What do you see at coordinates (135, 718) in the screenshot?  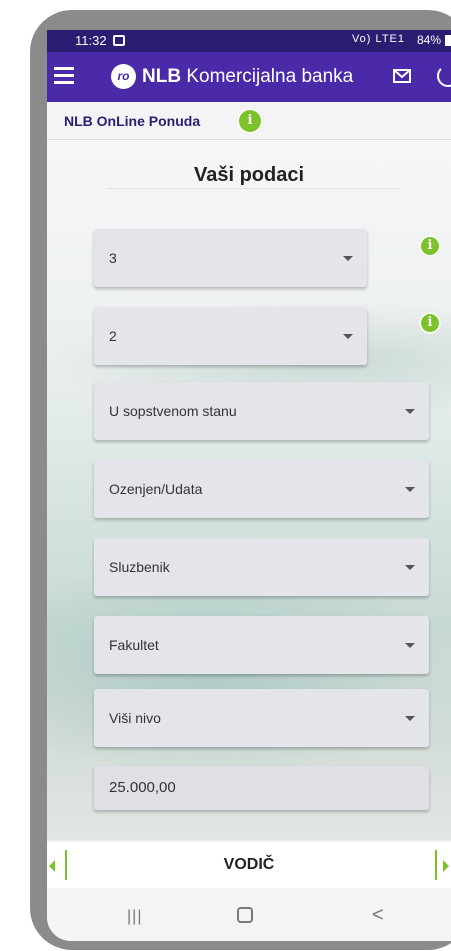 I see `dropdown-value: Viši nivo` at bounding box center [135, 718].